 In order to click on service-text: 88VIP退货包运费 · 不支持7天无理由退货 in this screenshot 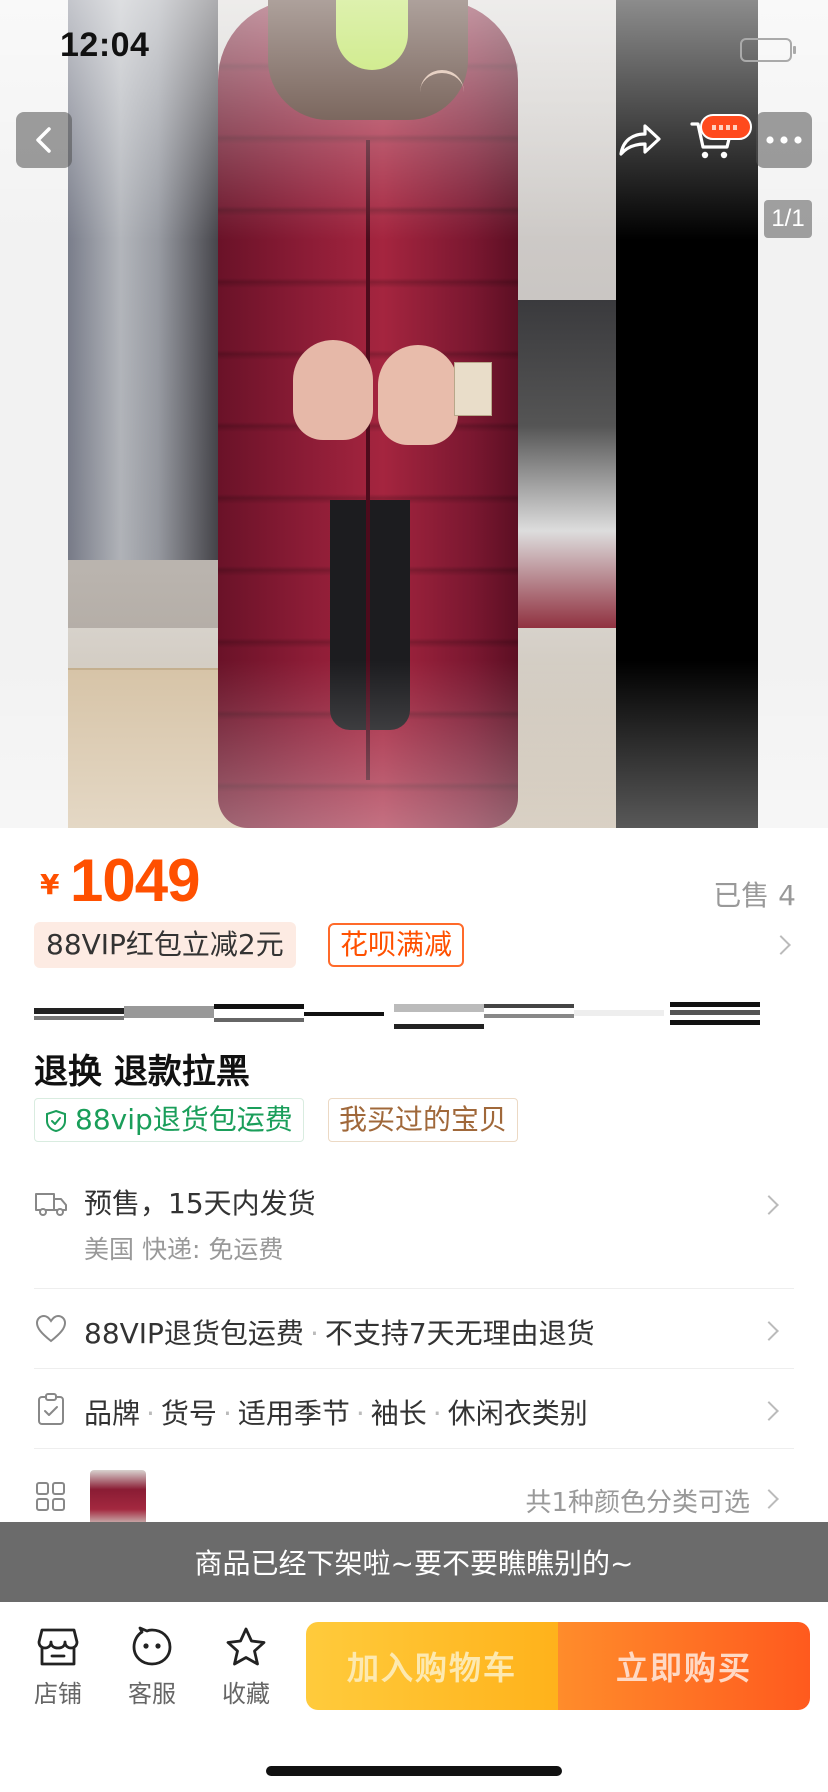, I will do `click(339, 1333)`.